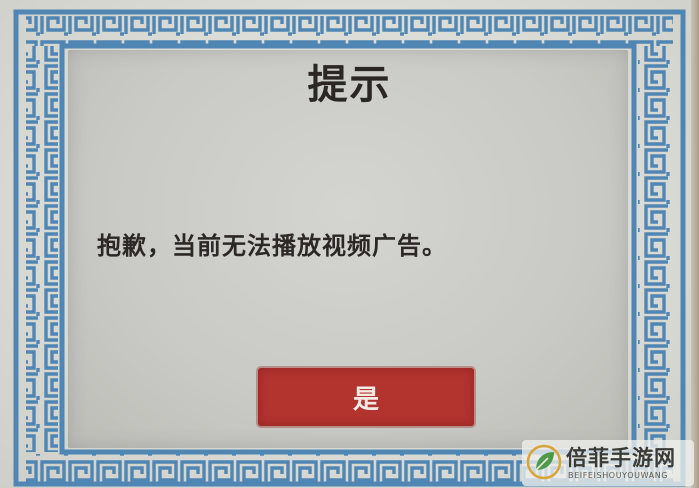 Image resolution: width=699 pixels, height=488 pixels. What do you see at coordinates (618, 475) in the screenshot?
I see `watermark-subtitle: BEIFEISHOUYOUWANG` at bounding box center [618, 475].